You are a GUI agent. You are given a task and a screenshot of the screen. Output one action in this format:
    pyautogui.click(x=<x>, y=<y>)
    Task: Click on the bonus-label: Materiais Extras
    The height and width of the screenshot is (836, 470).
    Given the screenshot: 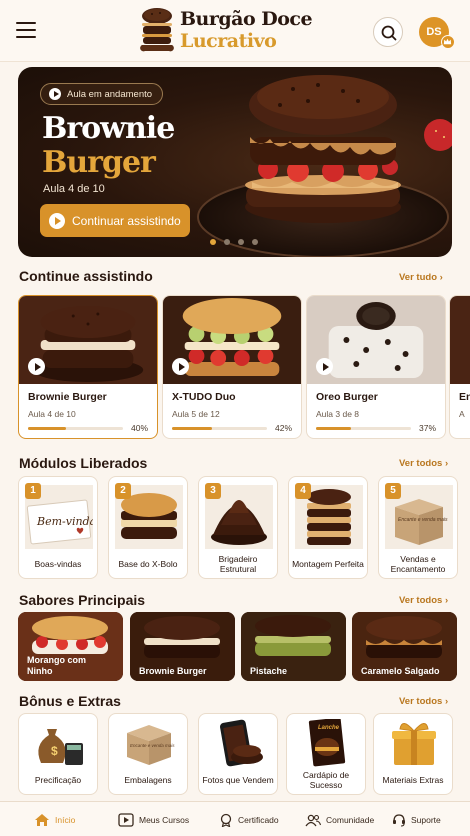 What is the action you would take?
    pyautogui.click(x=413, y=780)
    